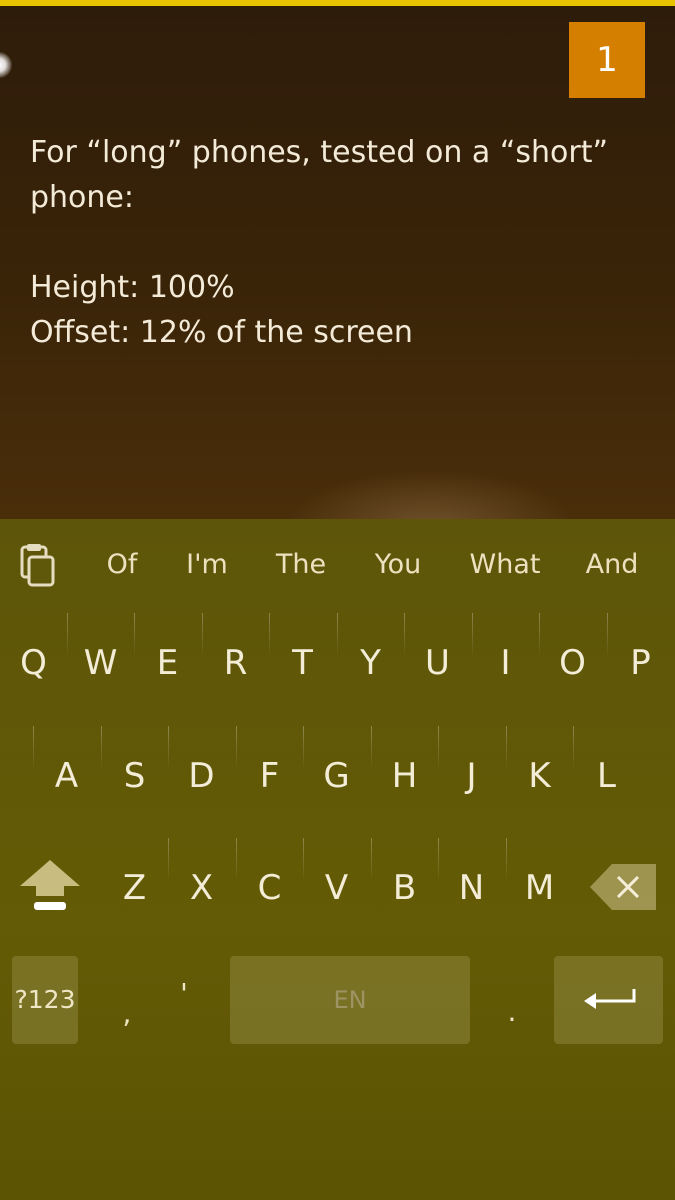  I want to click on key-g: G, so click(336, 776).